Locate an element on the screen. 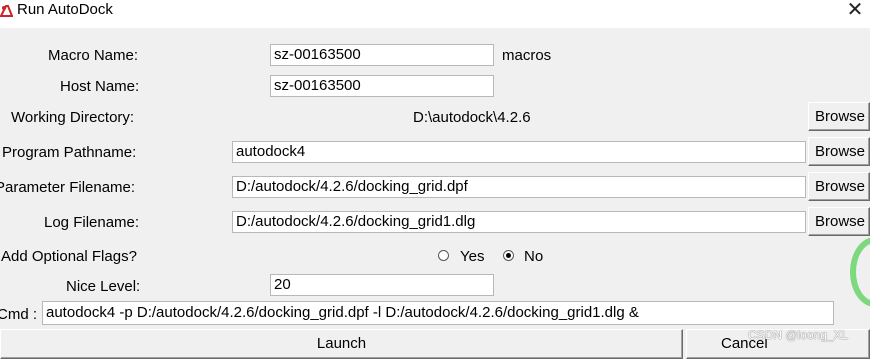 This screenshot has height=359, width=870. nice-level-input: 20 is located at coordinates (382, 285).